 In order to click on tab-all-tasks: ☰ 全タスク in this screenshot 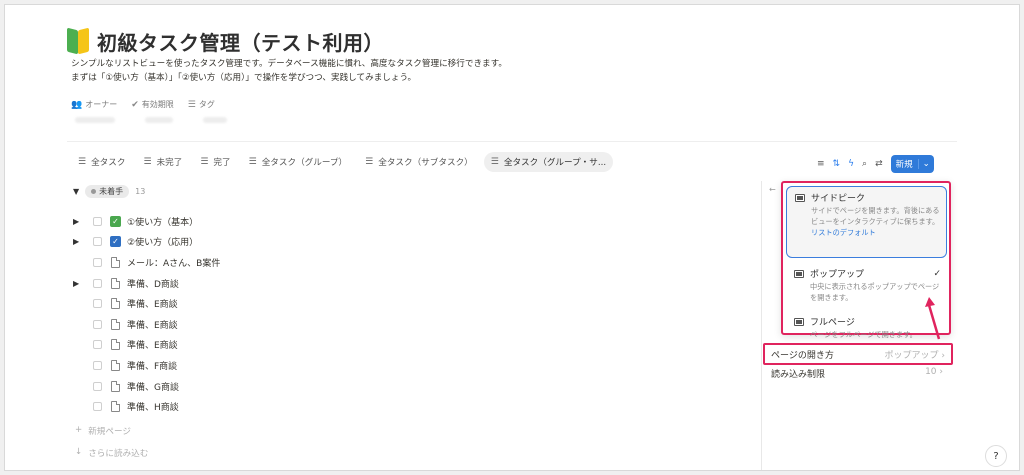, I will do `click(101, 162)`.